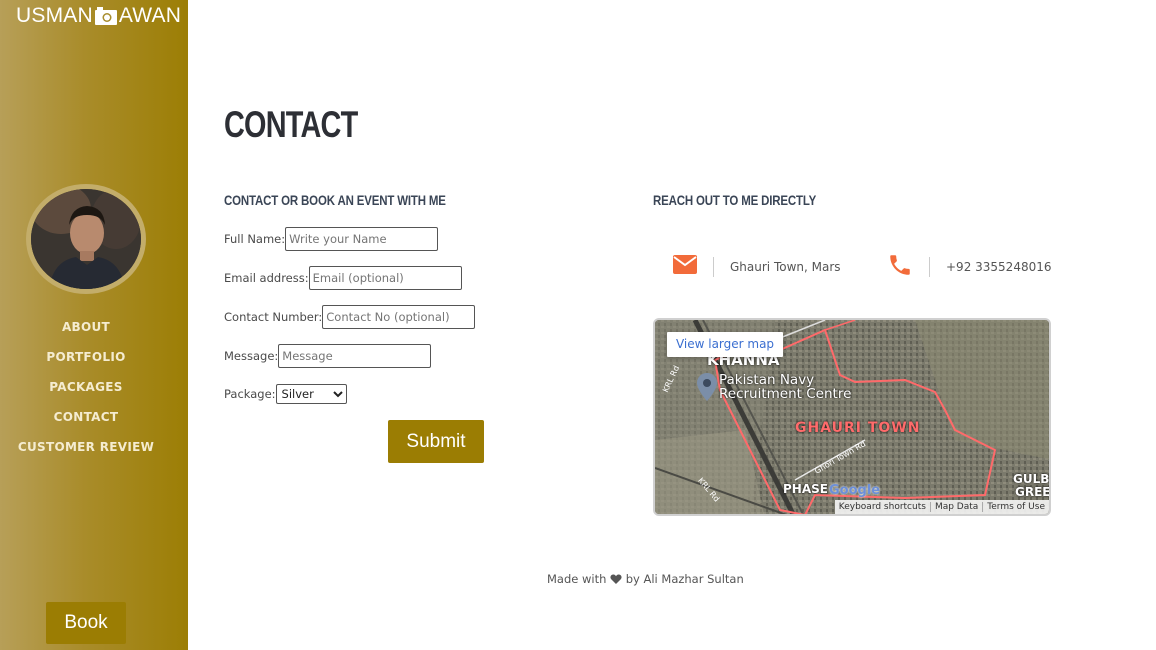 The width and height of the screenshot is (1156, 650). I want to click on map-label-place: Pakistan Navy Recruitment Centre, so click(785, 387).